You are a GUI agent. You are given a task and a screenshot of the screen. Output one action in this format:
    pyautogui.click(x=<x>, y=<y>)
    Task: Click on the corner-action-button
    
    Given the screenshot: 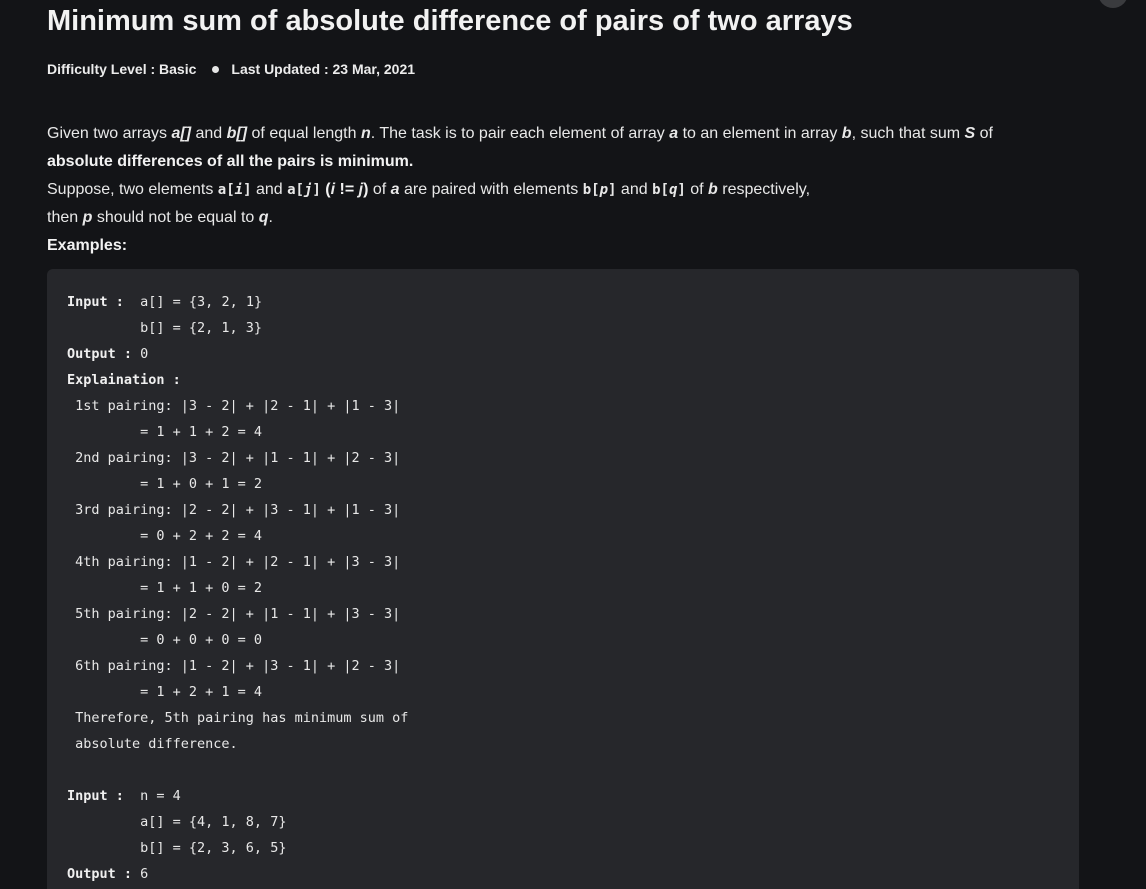 What is the action you would take?
    pyautogui.click(x=1113, y=4)
    